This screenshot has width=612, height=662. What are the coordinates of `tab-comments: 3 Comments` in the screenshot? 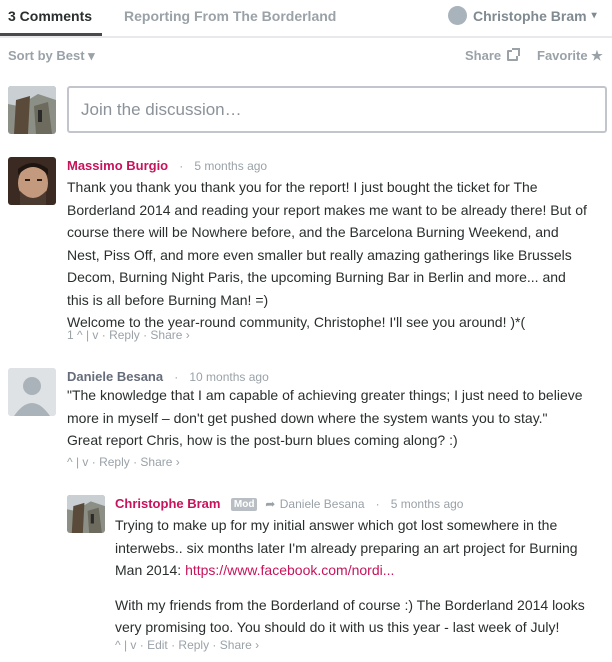 It's located at (50, 16).